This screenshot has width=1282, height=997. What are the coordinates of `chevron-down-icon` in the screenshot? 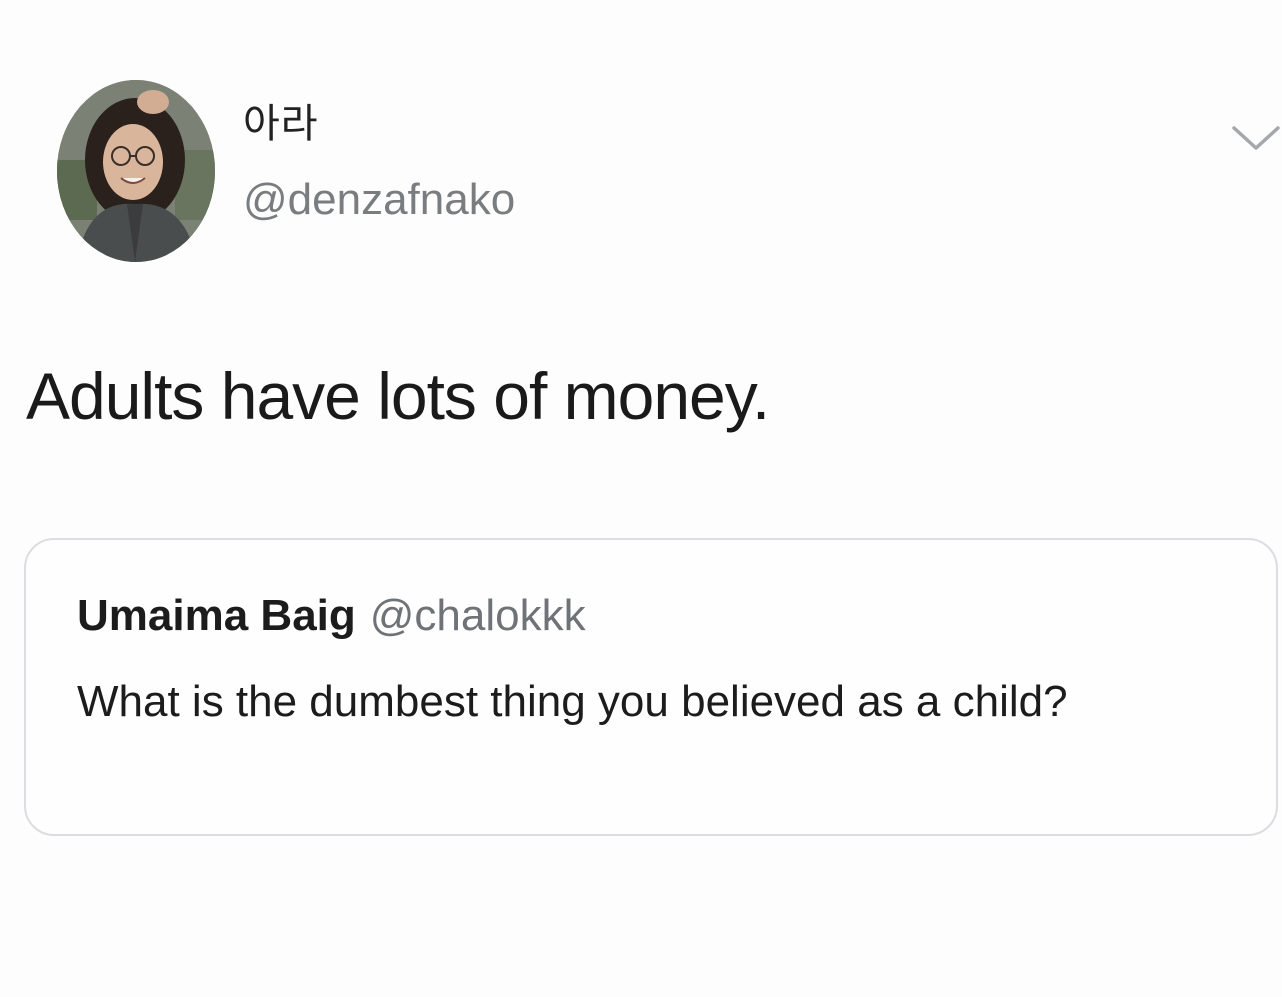 It's located at (1256, 137).